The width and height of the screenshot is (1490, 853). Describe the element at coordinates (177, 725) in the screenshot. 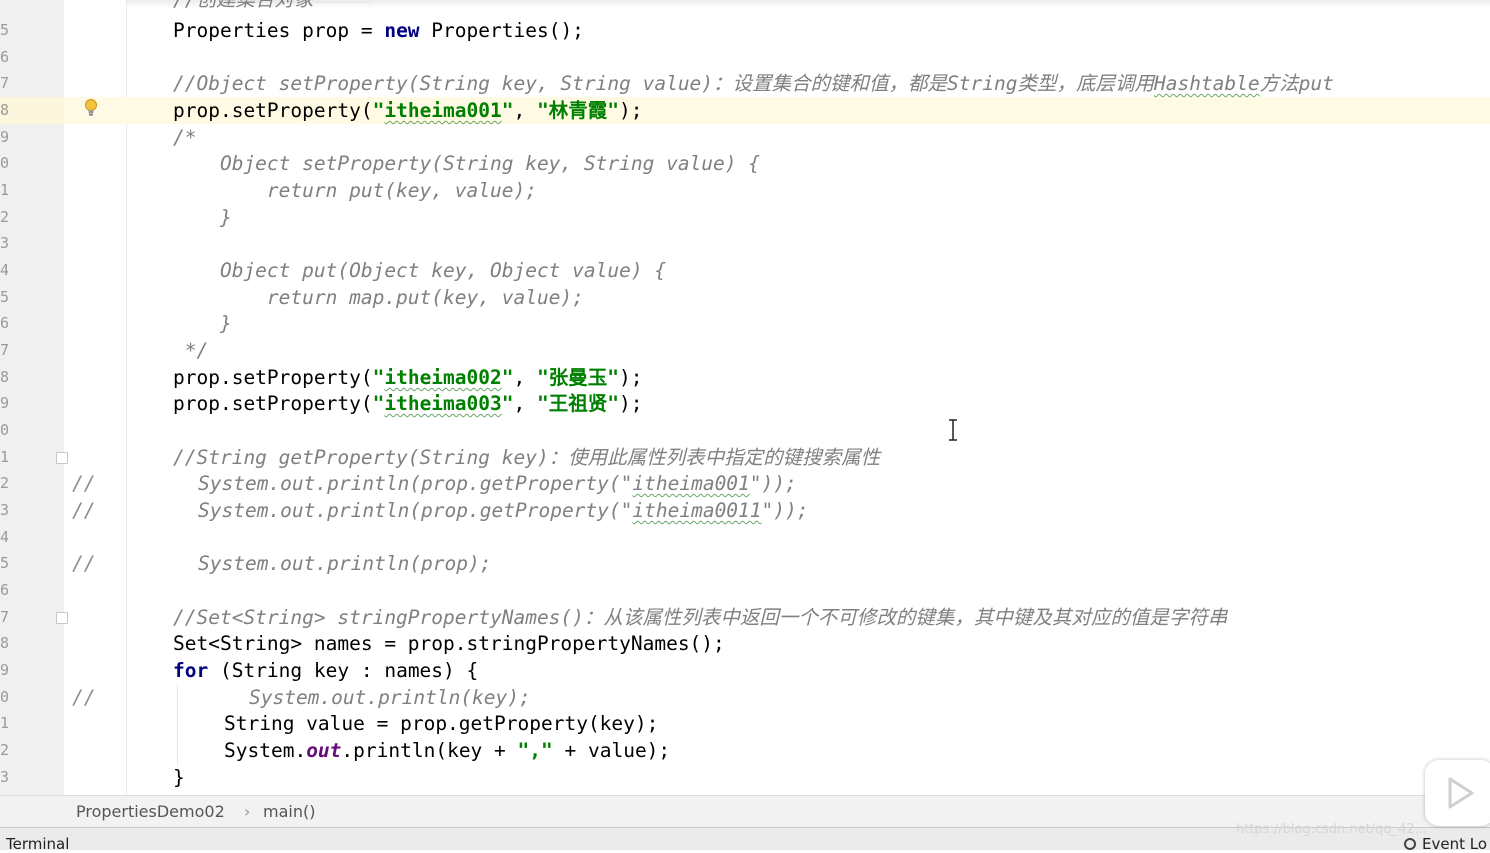

I see `indent-guide` at that location.